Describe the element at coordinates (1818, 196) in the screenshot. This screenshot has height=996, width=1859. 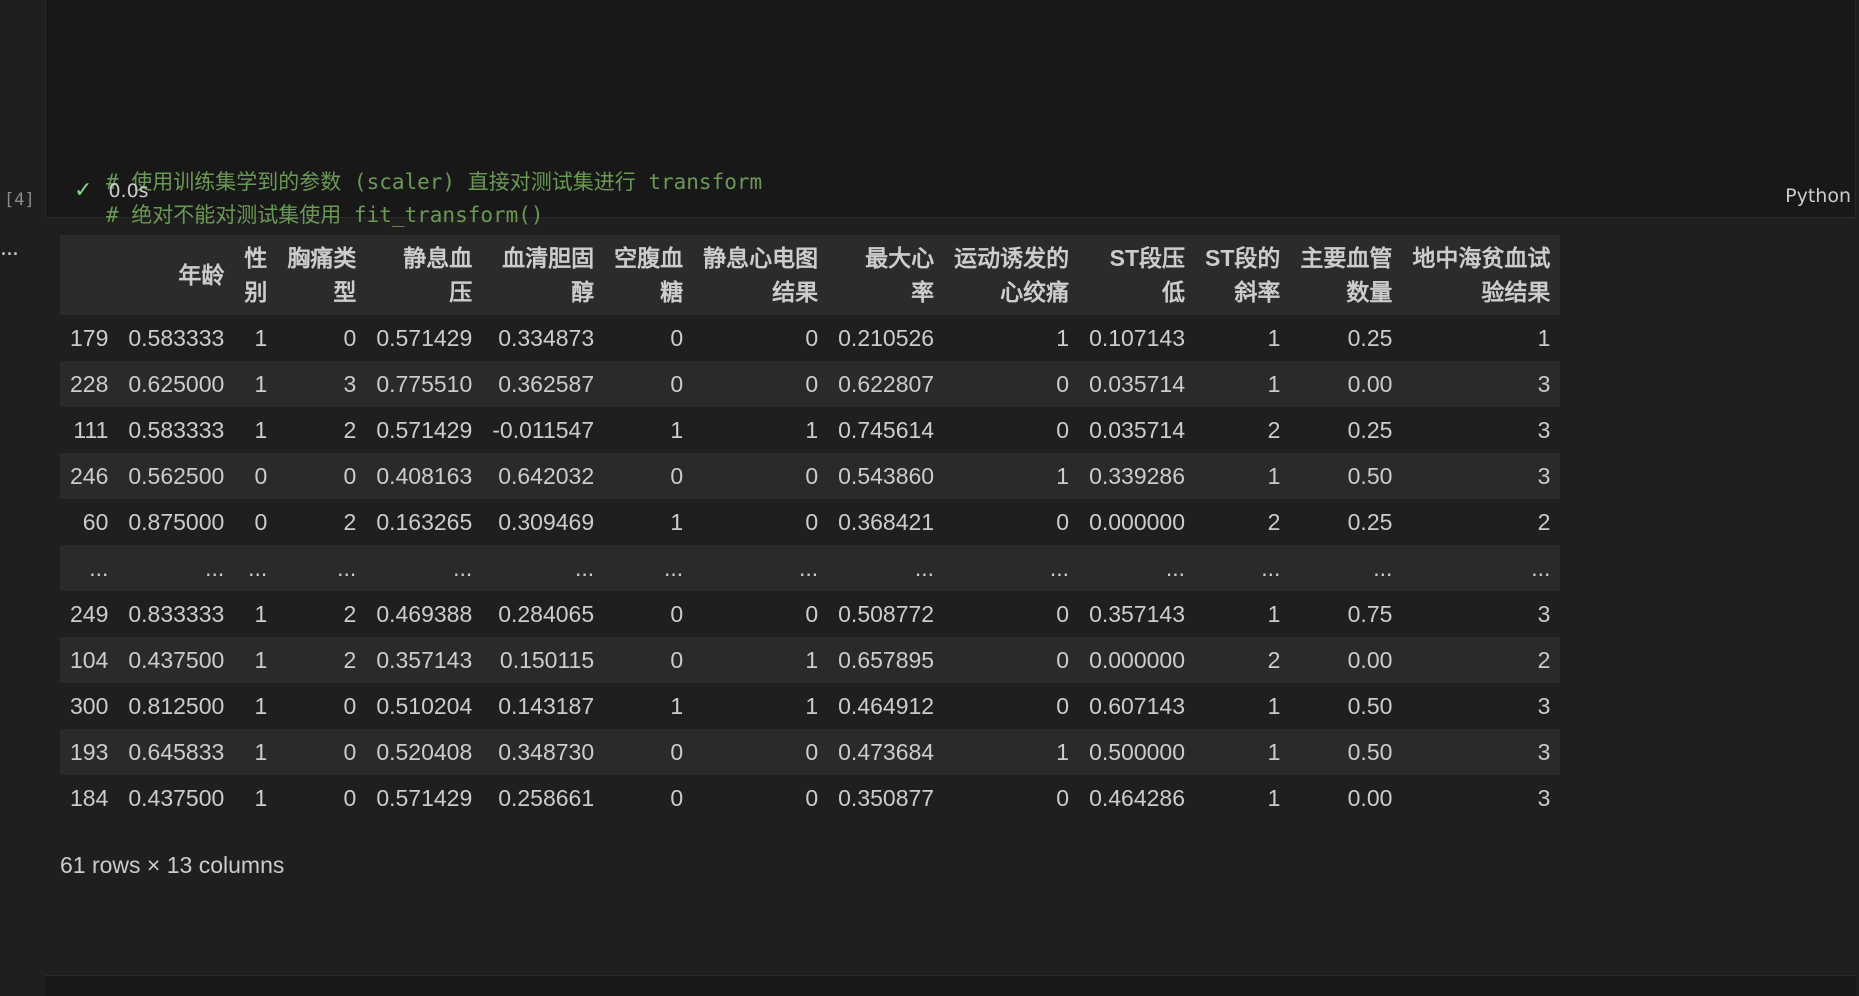
I see `language-picker: Python` at that location.